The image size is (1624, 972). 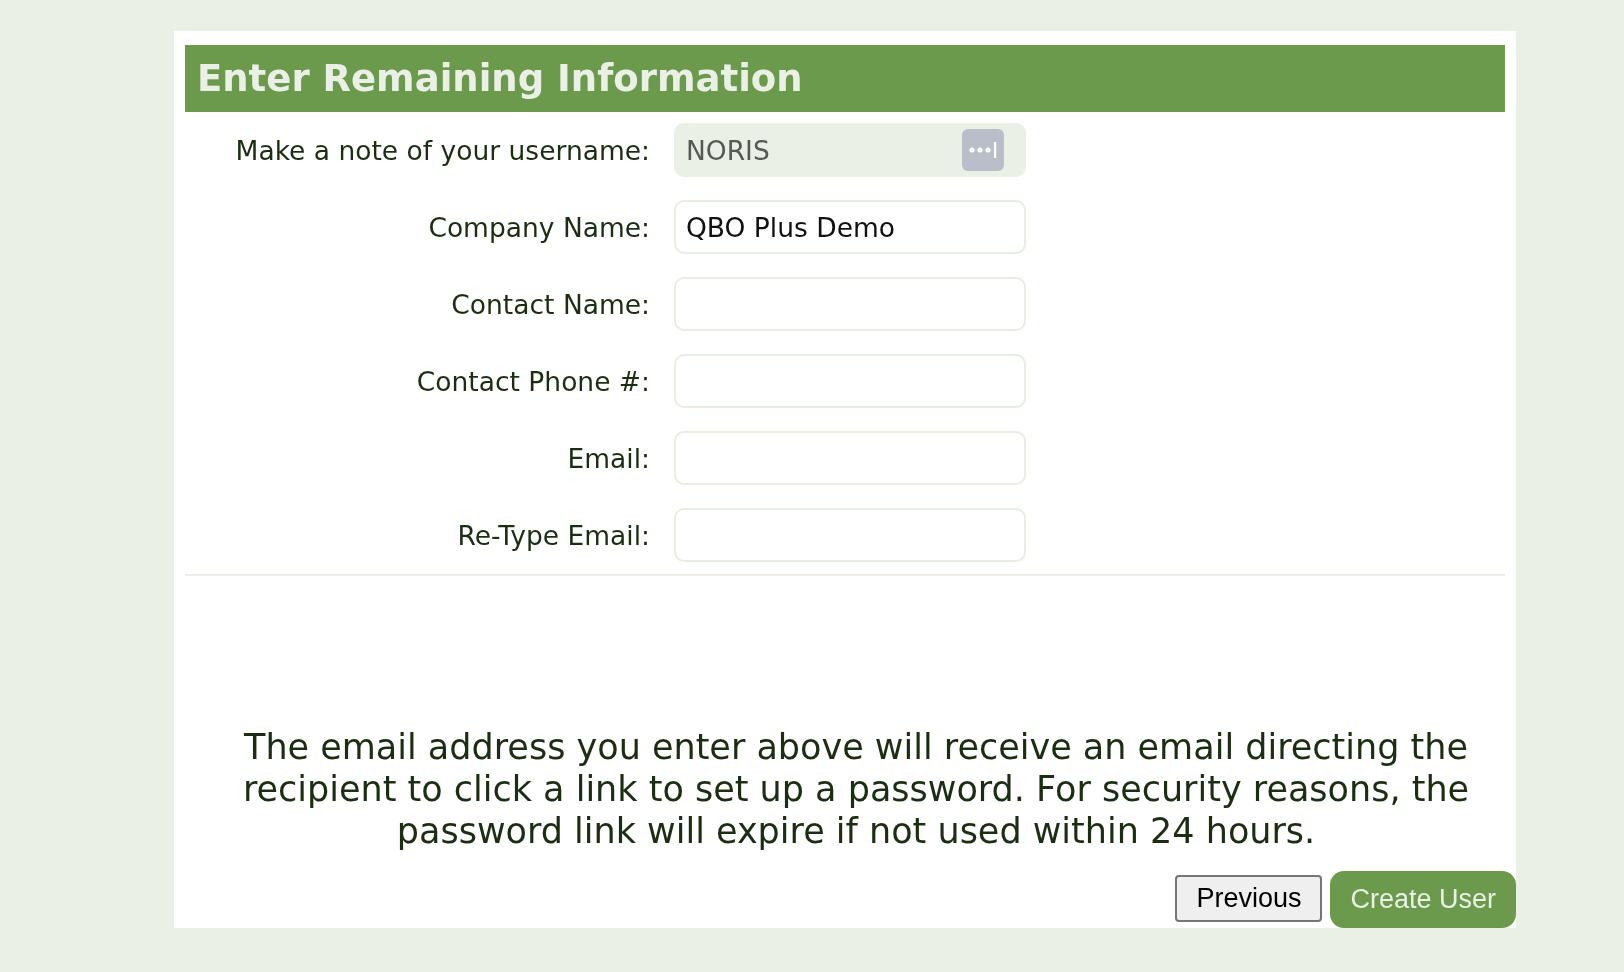 I want to click on previous-button: Previous, so click(x=1249, y=898).